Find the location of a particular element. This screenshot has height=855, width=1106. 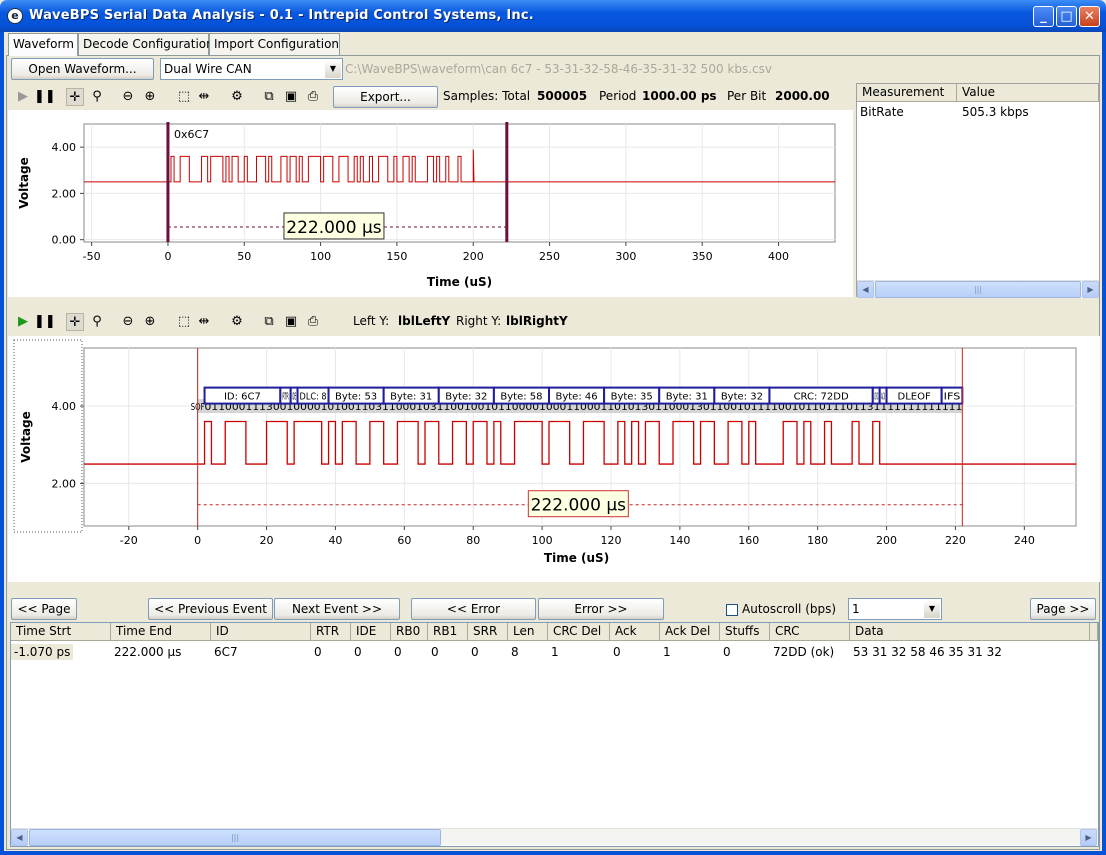

x-tick-label: 200 is located at coordinates (886, 540).